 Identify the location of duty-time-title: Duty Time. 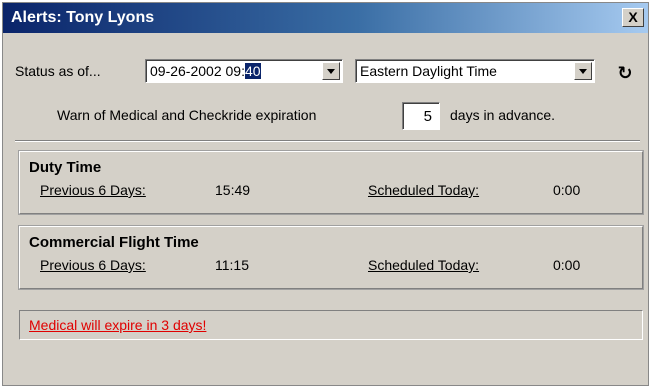
(65, 167).